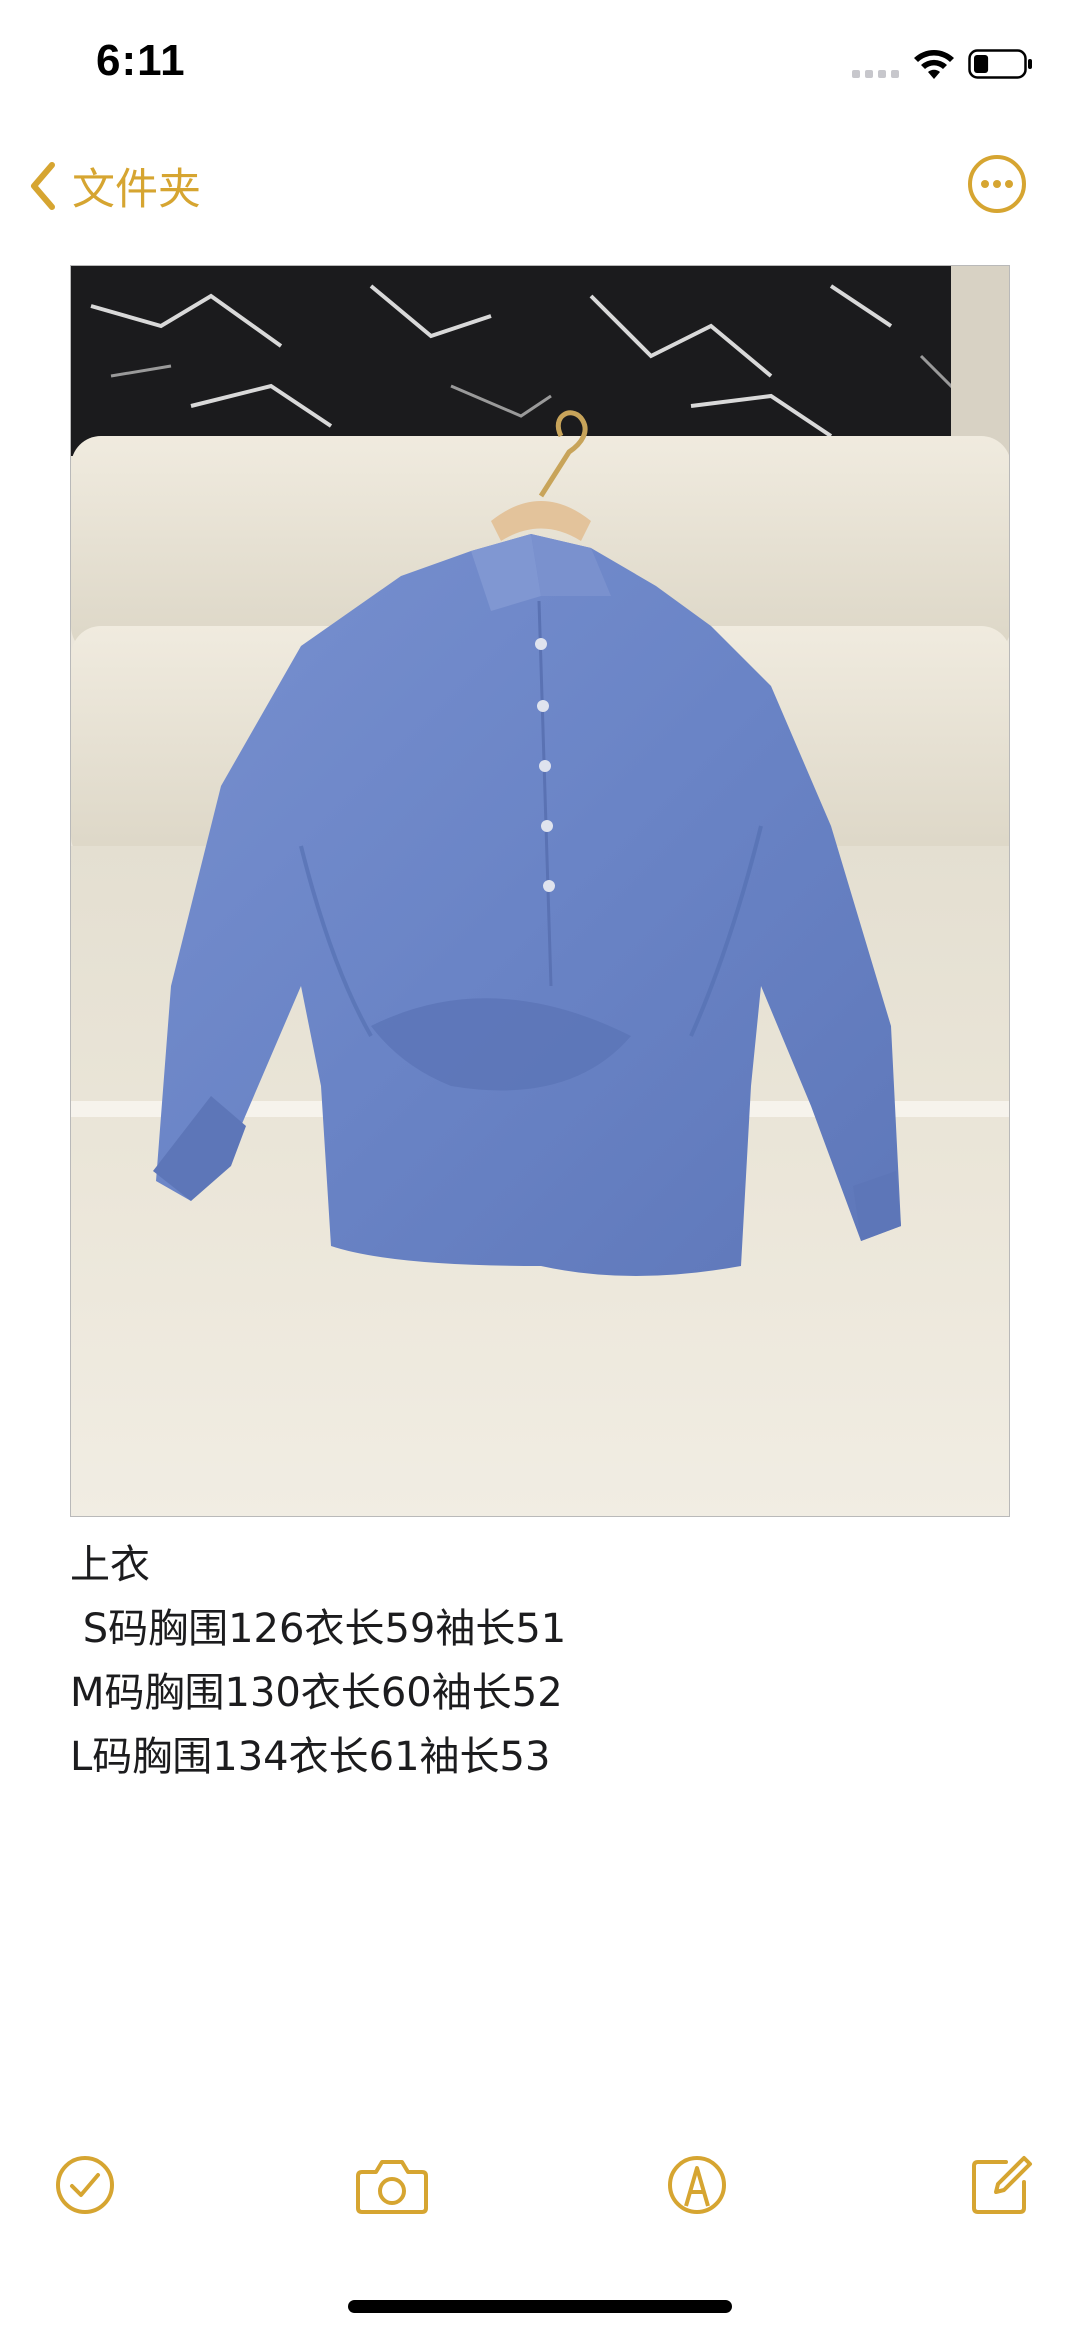 Image resolution: width=1080 pixels, height=2337 pixels. I want to click on bottom-toolbar, so click(540, 2195).